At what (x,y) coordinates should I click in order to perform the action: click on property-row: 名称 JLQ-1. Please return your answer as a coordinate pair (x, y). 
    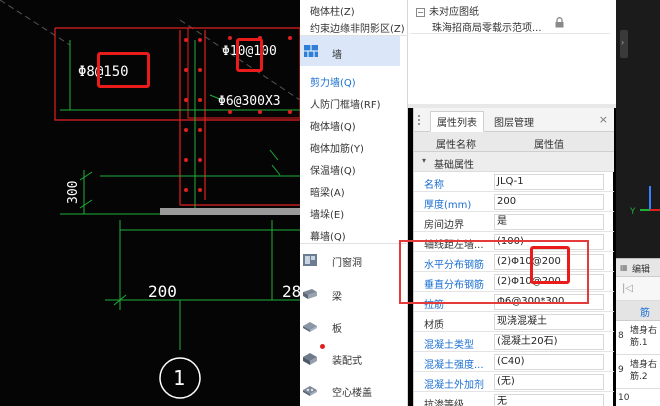
    Looking at the image, I should click on (514, 182).